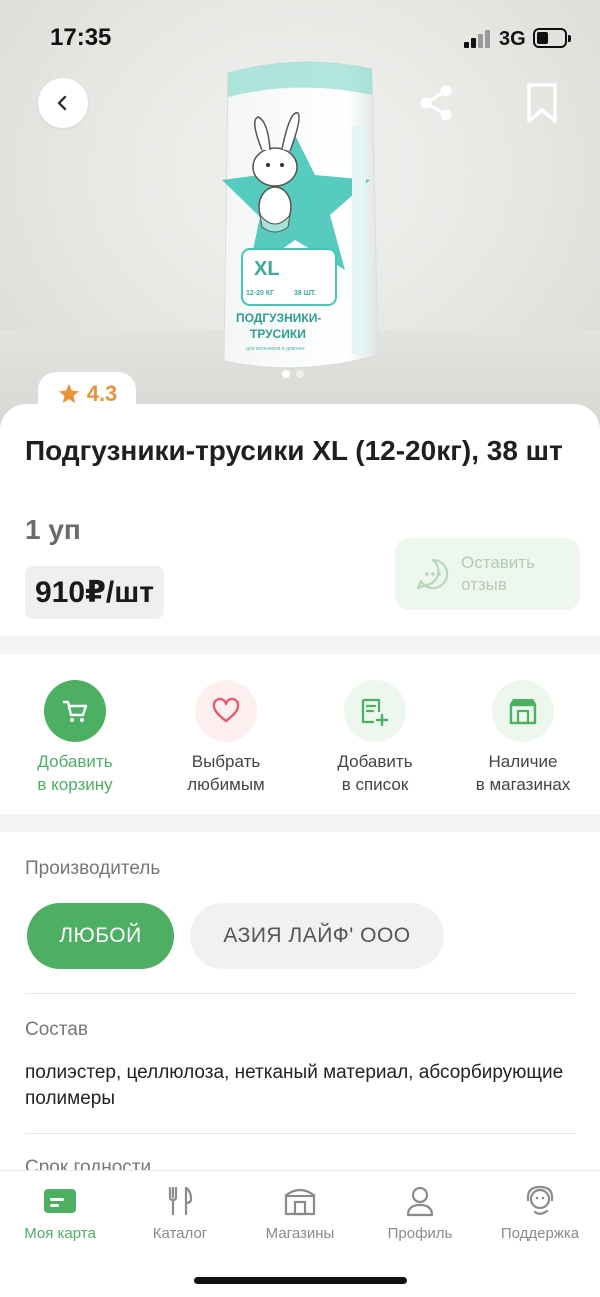  What do you see at coordinates (278, 318) in the screenshot?
I see `svg-text: ПОДГУЗНИКИ-` at bounding box center [278, 318].